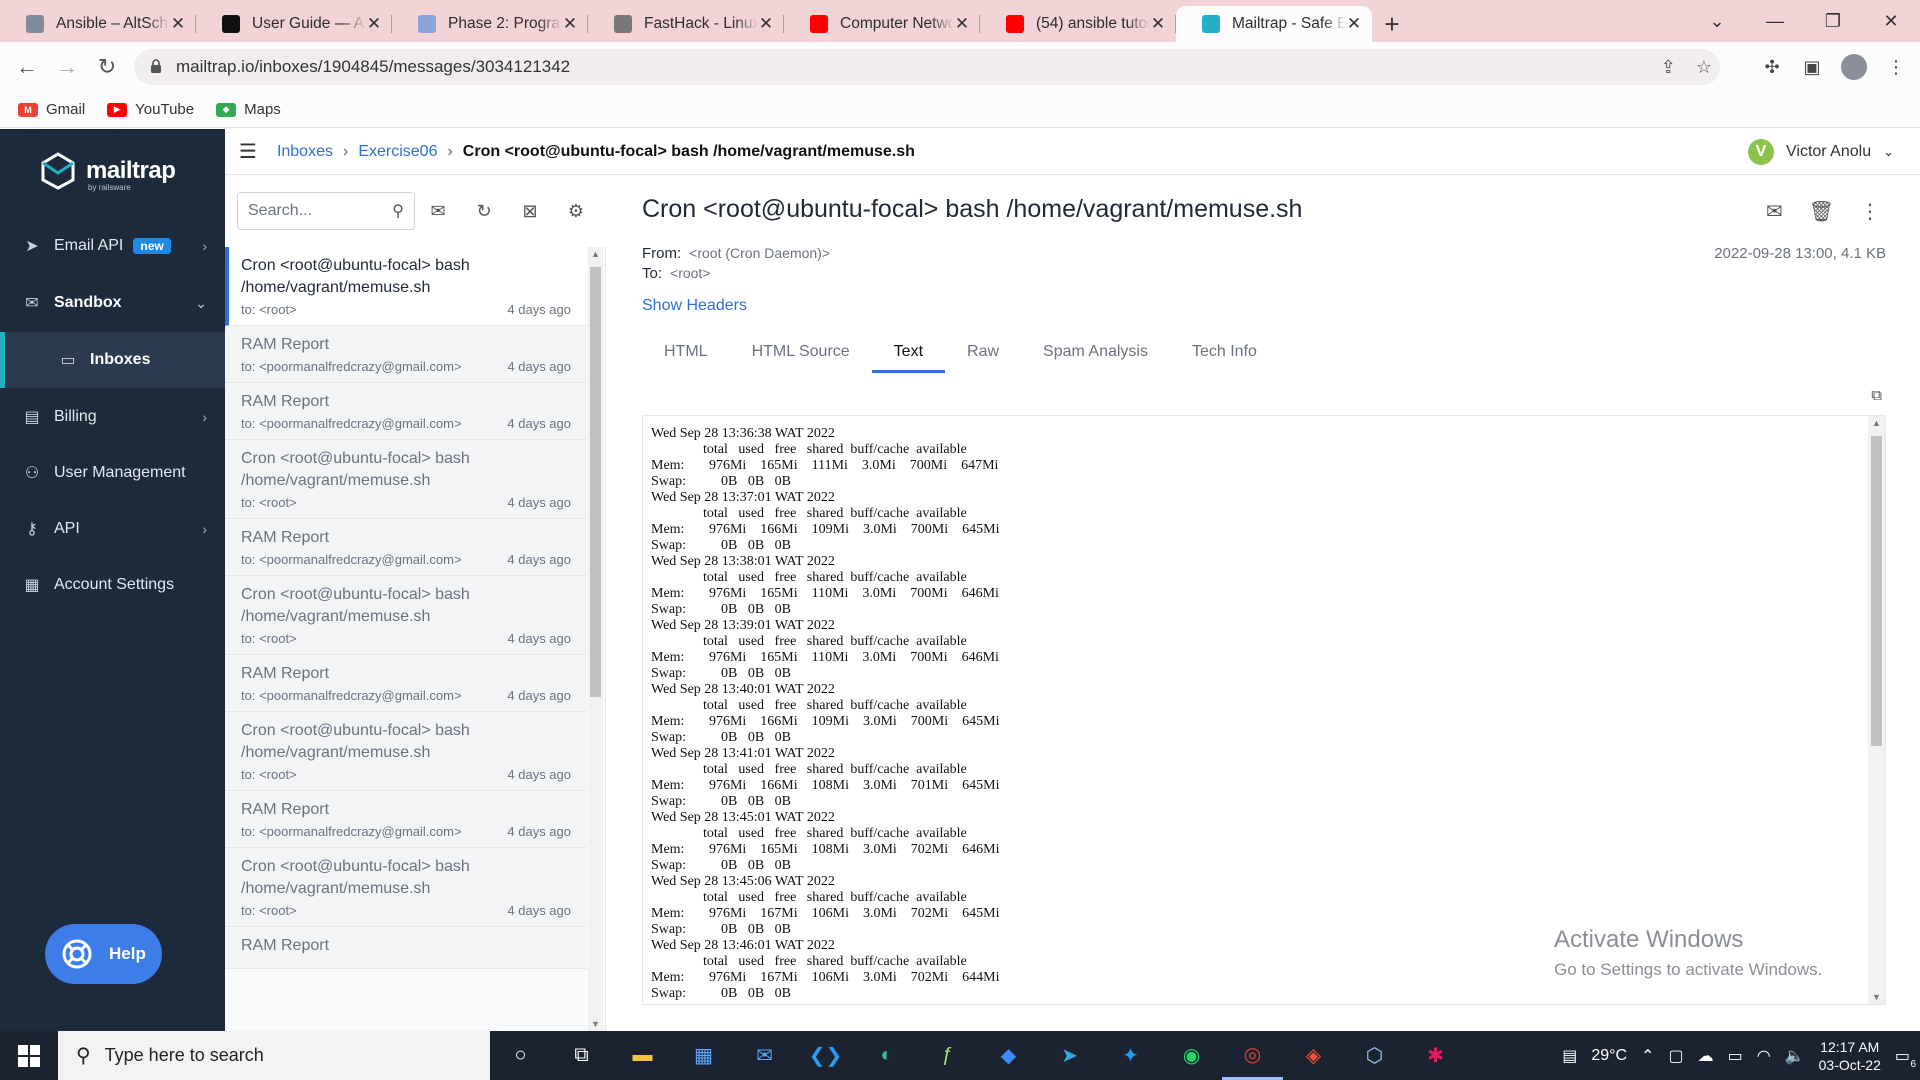 The height and width of the screenshot is (1080, 1920). What do you see at coordinates (112, 246) in the screenshot?
I see `sidebar-item-email-api: ➤ Email API new ›` at bounding box center [112, 246].